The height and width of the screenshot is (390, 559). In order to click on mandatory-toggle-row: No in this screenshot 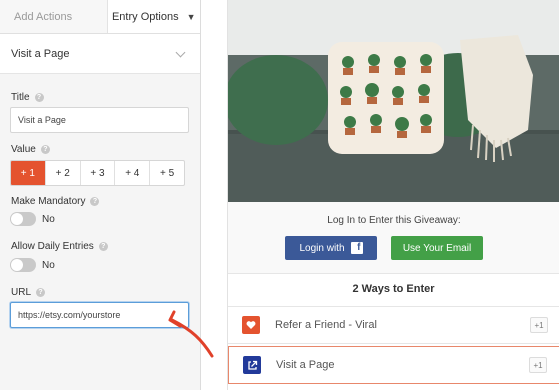, I will do `click(32, 219)`.